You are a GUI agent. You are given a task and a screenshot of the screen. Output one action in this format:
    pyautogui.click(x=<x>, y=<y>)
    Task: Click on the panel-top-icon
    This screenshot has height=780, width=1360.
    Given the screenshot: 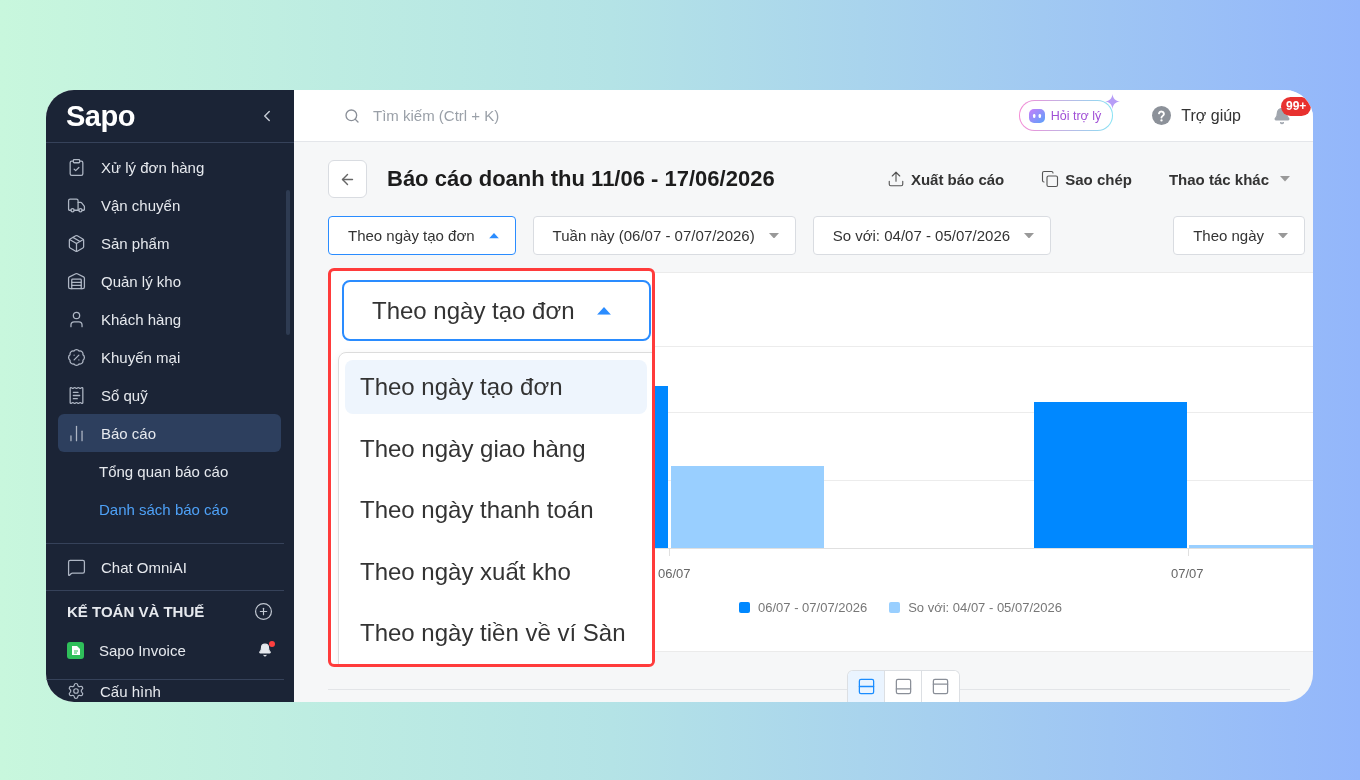 What is the action you would take?
    pyautogui.click(x=940, y=686)
    